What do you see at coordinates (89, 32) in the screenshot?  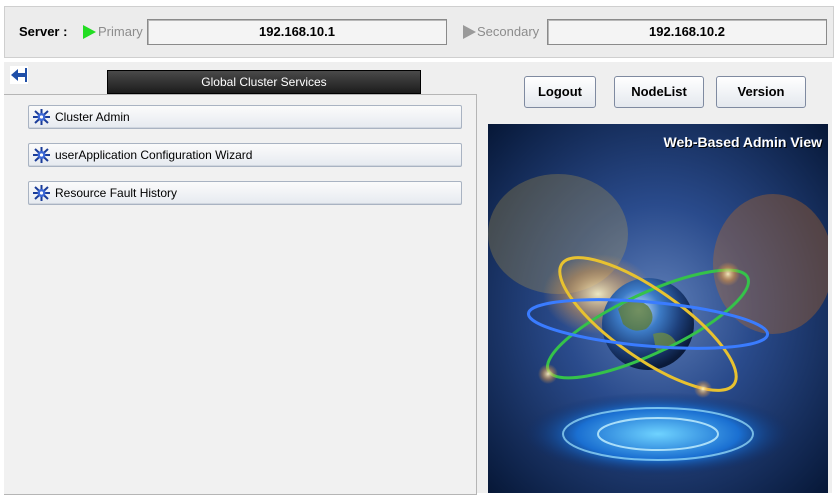 I see `primary-status-icon` at bounding box center [89, 32].